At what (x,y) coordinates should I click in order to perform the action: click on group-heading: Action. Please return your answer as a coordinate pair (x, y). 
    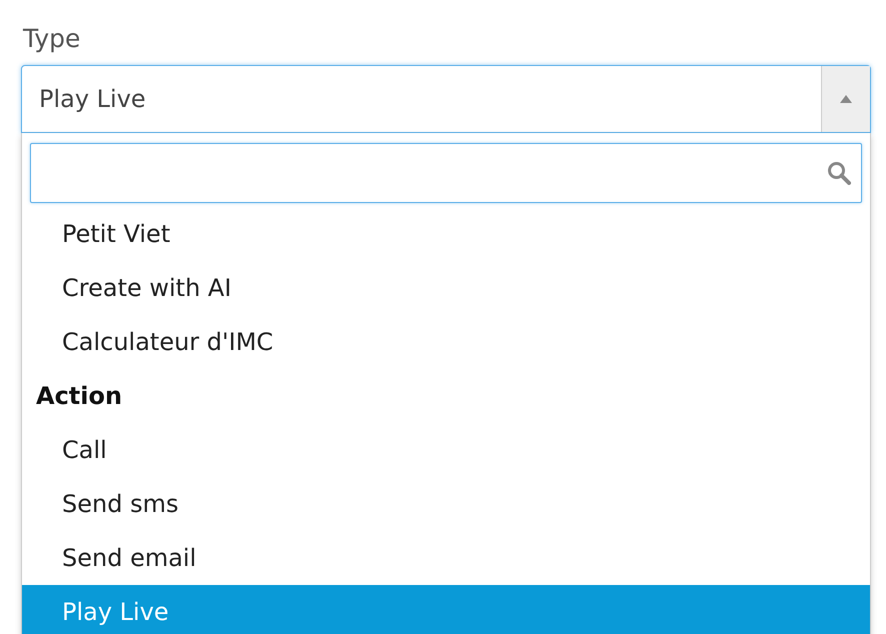
    Looking at the image, I should click on (79, 396).